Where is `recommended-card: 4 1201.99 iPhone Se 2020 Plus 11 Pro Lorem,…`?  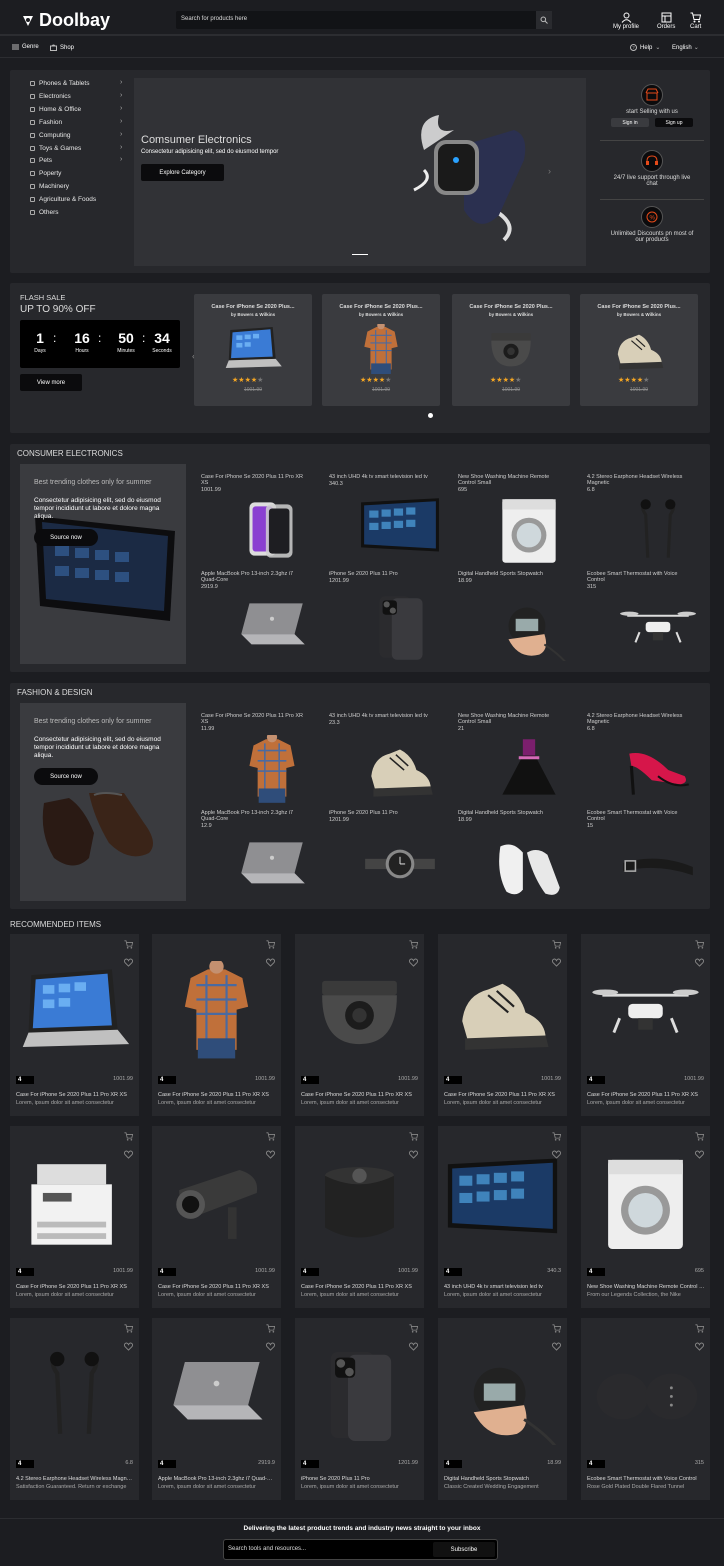 recommended-card: 4 1201.99 iPhone Se 2020 Plus 11 Pro Lorem,… is located at coordinates (359, 1409).